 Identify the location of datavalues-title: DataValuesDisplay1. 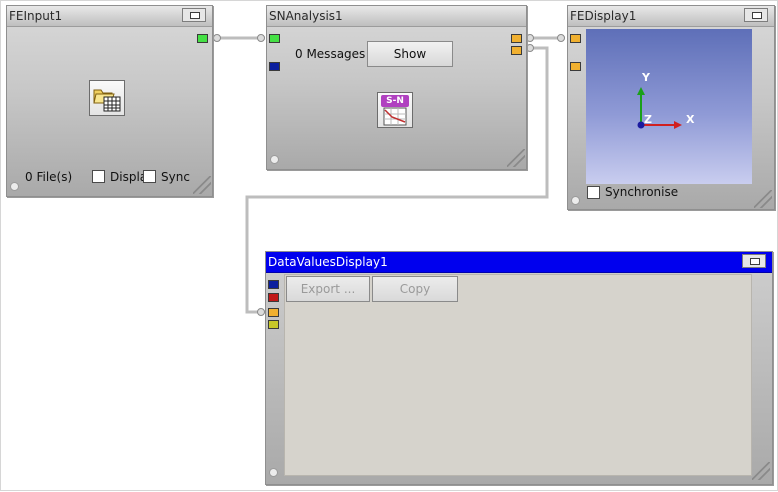
(328, 262).